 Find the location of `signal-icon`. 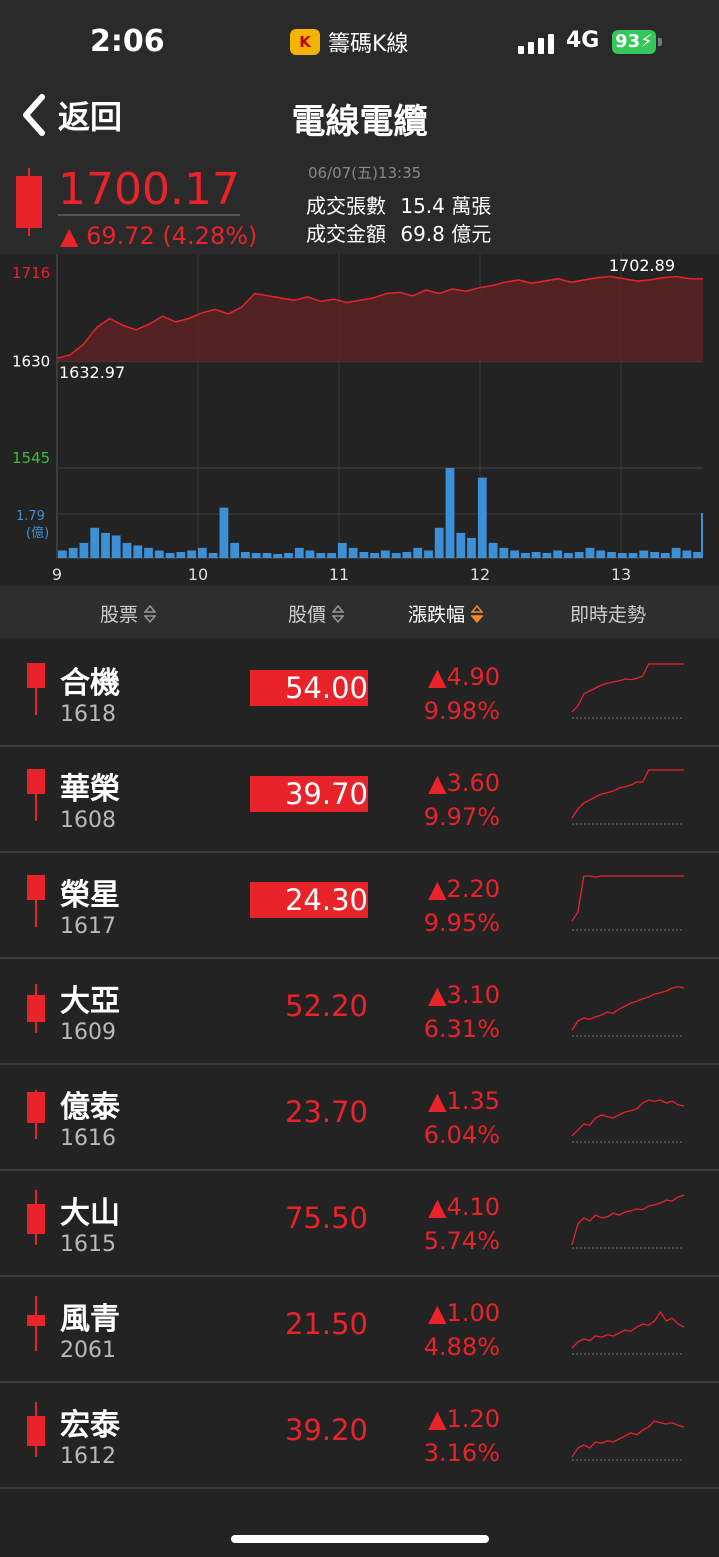

signal-icon is located at coordinates (536, 43).